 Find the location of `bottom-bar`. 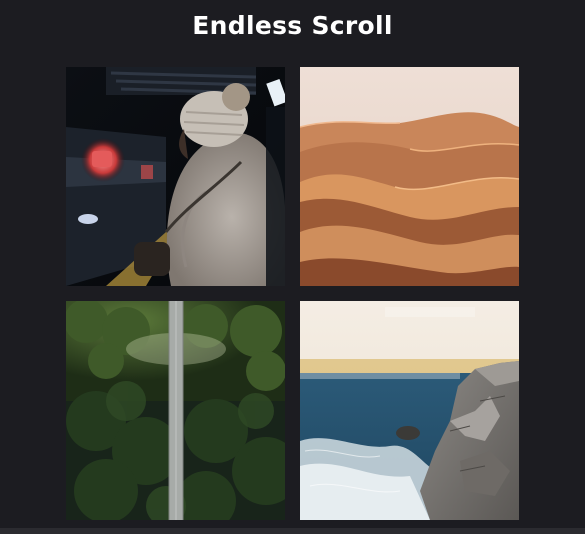

bottom-bar is located at coordinates (292, 531).